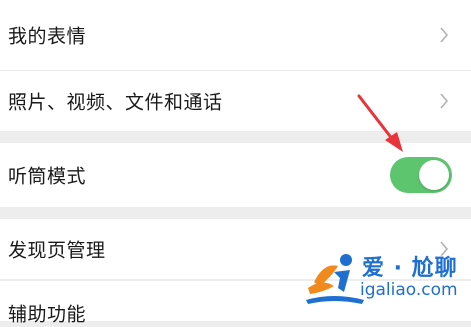  I want to click on watermark-logo-icon, so click(335, 279).